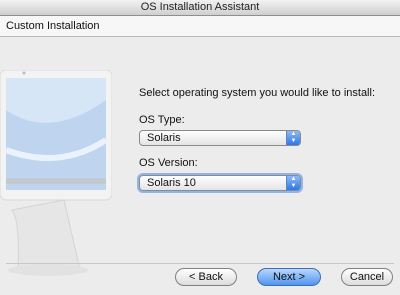 This screenshot has width=400, height=295. Describe the element at coordinates (200, 26) in the screenshot. I see `section-header: Custom Installation` at that location.